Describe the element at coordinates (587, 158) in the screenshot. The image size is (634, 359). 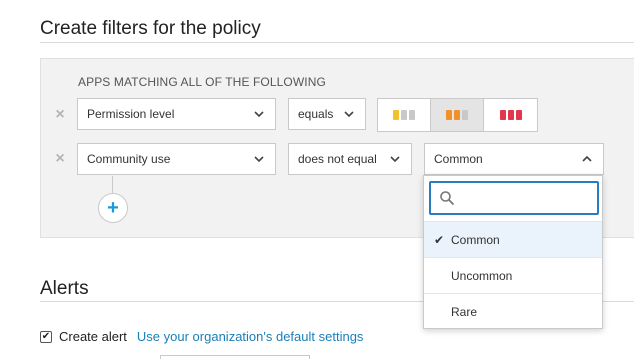
I see `chevron-up-icon` at that location.